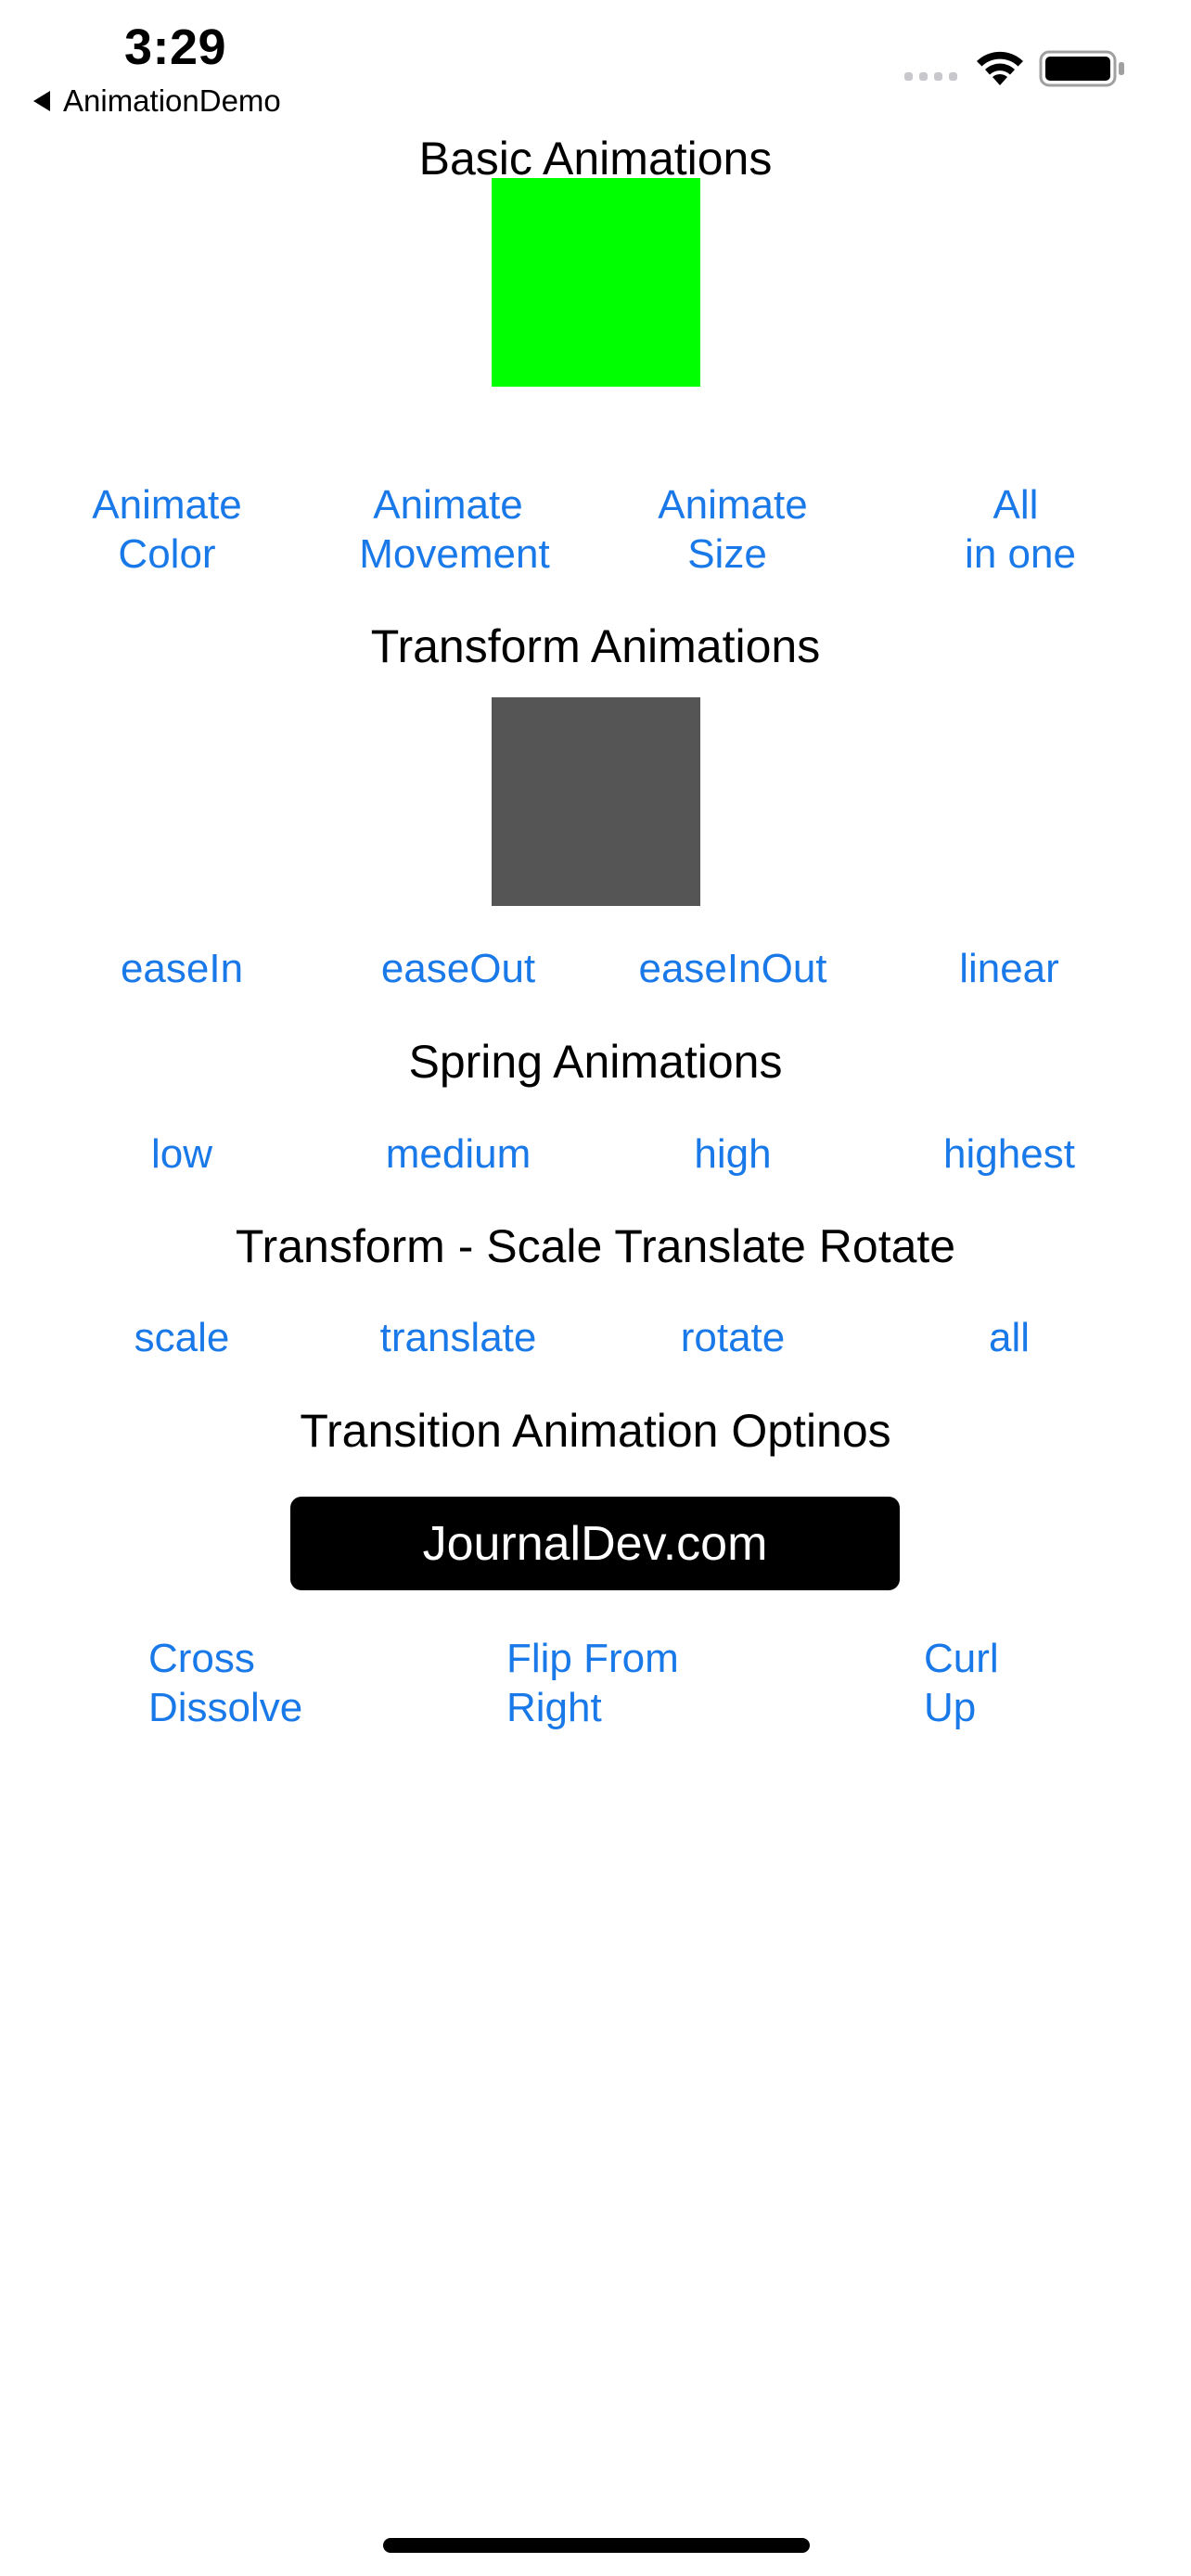  What do you see at coordinates (733, 1154) in the screenshot?
I see `spring-high-button: high` at bounding box center [733, 1154].